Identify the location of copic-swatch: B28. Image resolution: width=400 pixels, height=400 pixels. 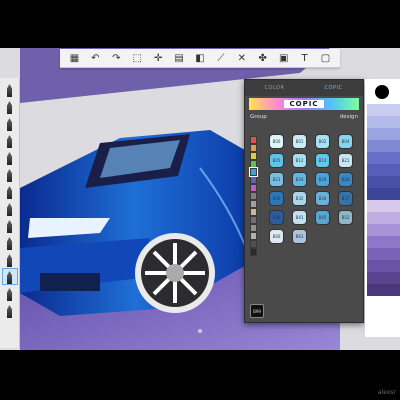
(345, 179).